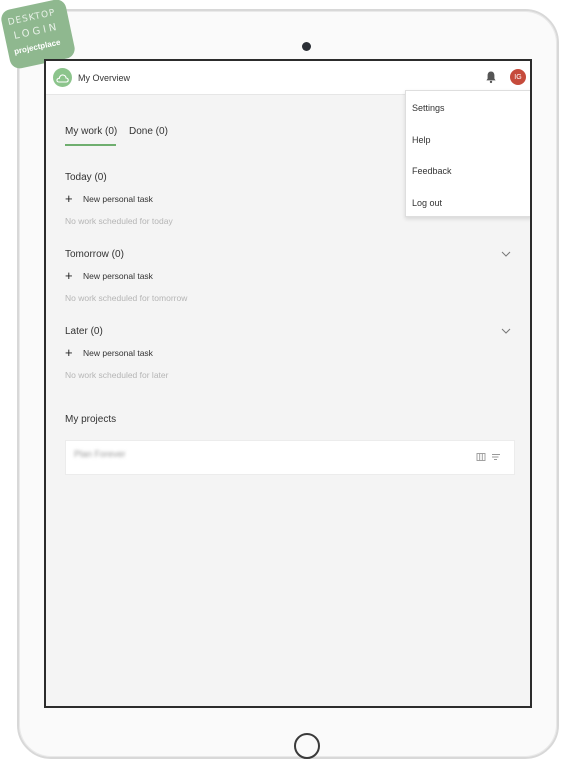  What do you see at coordinates (432, 171) in the screenshot?
I see `menu-item-feedback: Feedback` at bounding box center [432, 171].